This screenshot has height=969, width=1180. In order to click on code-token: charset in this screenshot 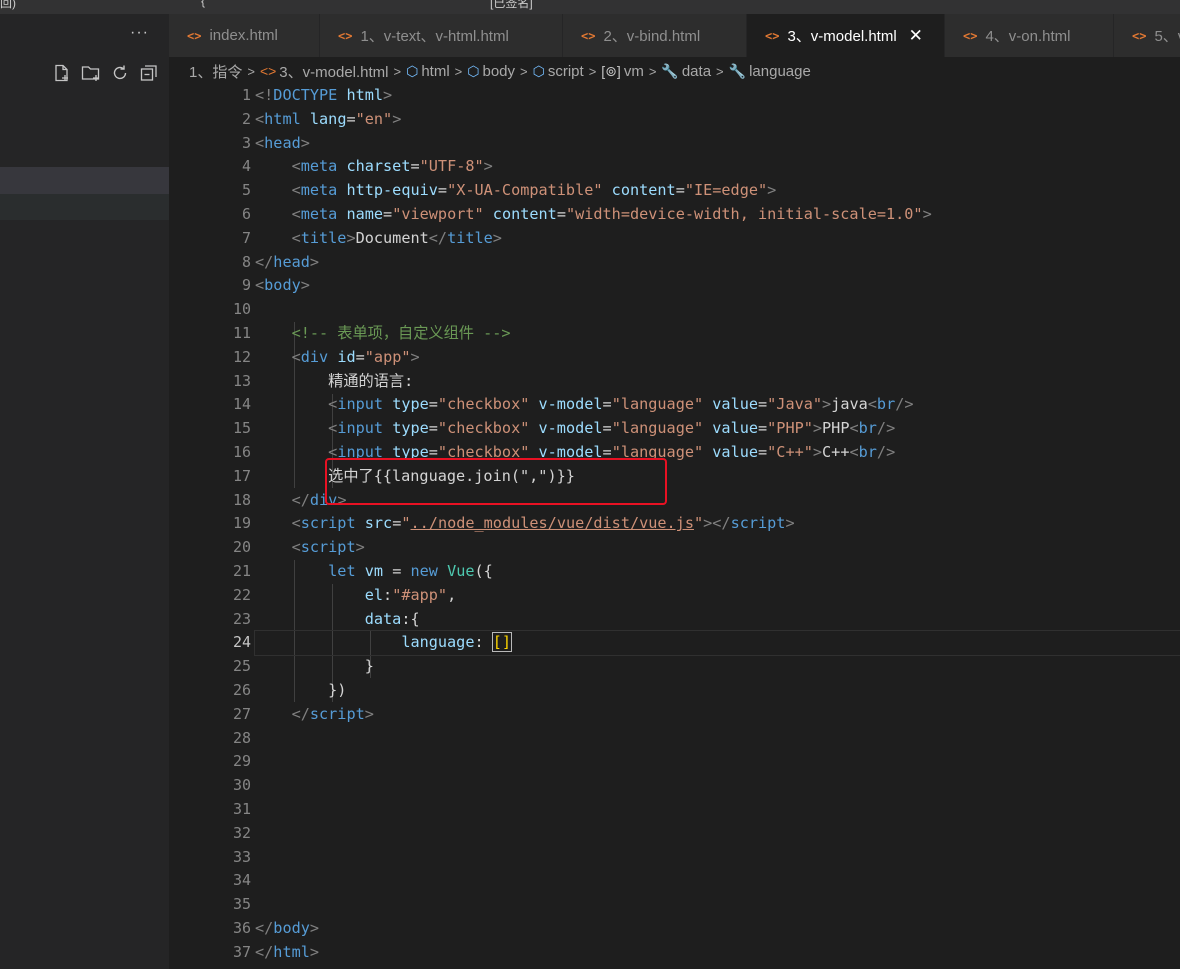, I will do `click(378, 166)`.